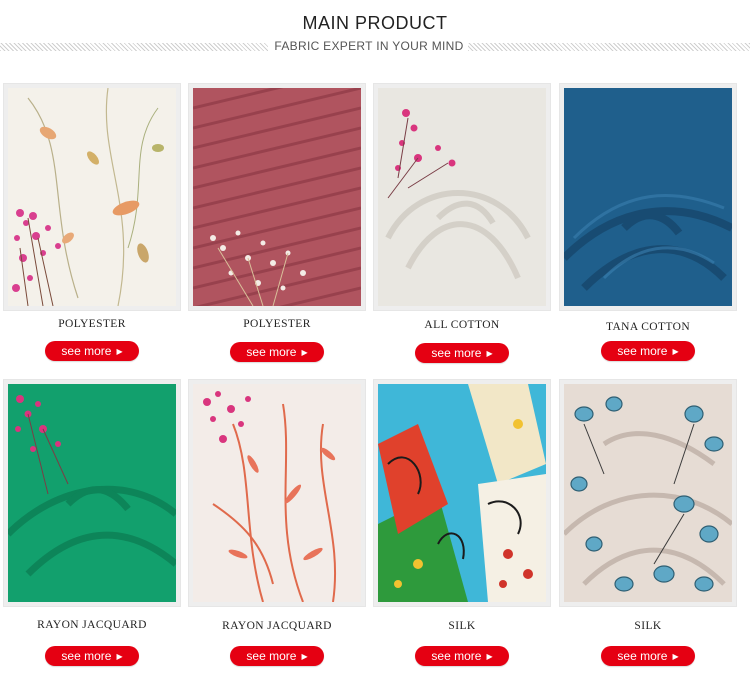 The height and width of the screenshot is (696, 750). I want to click on product-label: ALL COTTON, so click(462, 325).